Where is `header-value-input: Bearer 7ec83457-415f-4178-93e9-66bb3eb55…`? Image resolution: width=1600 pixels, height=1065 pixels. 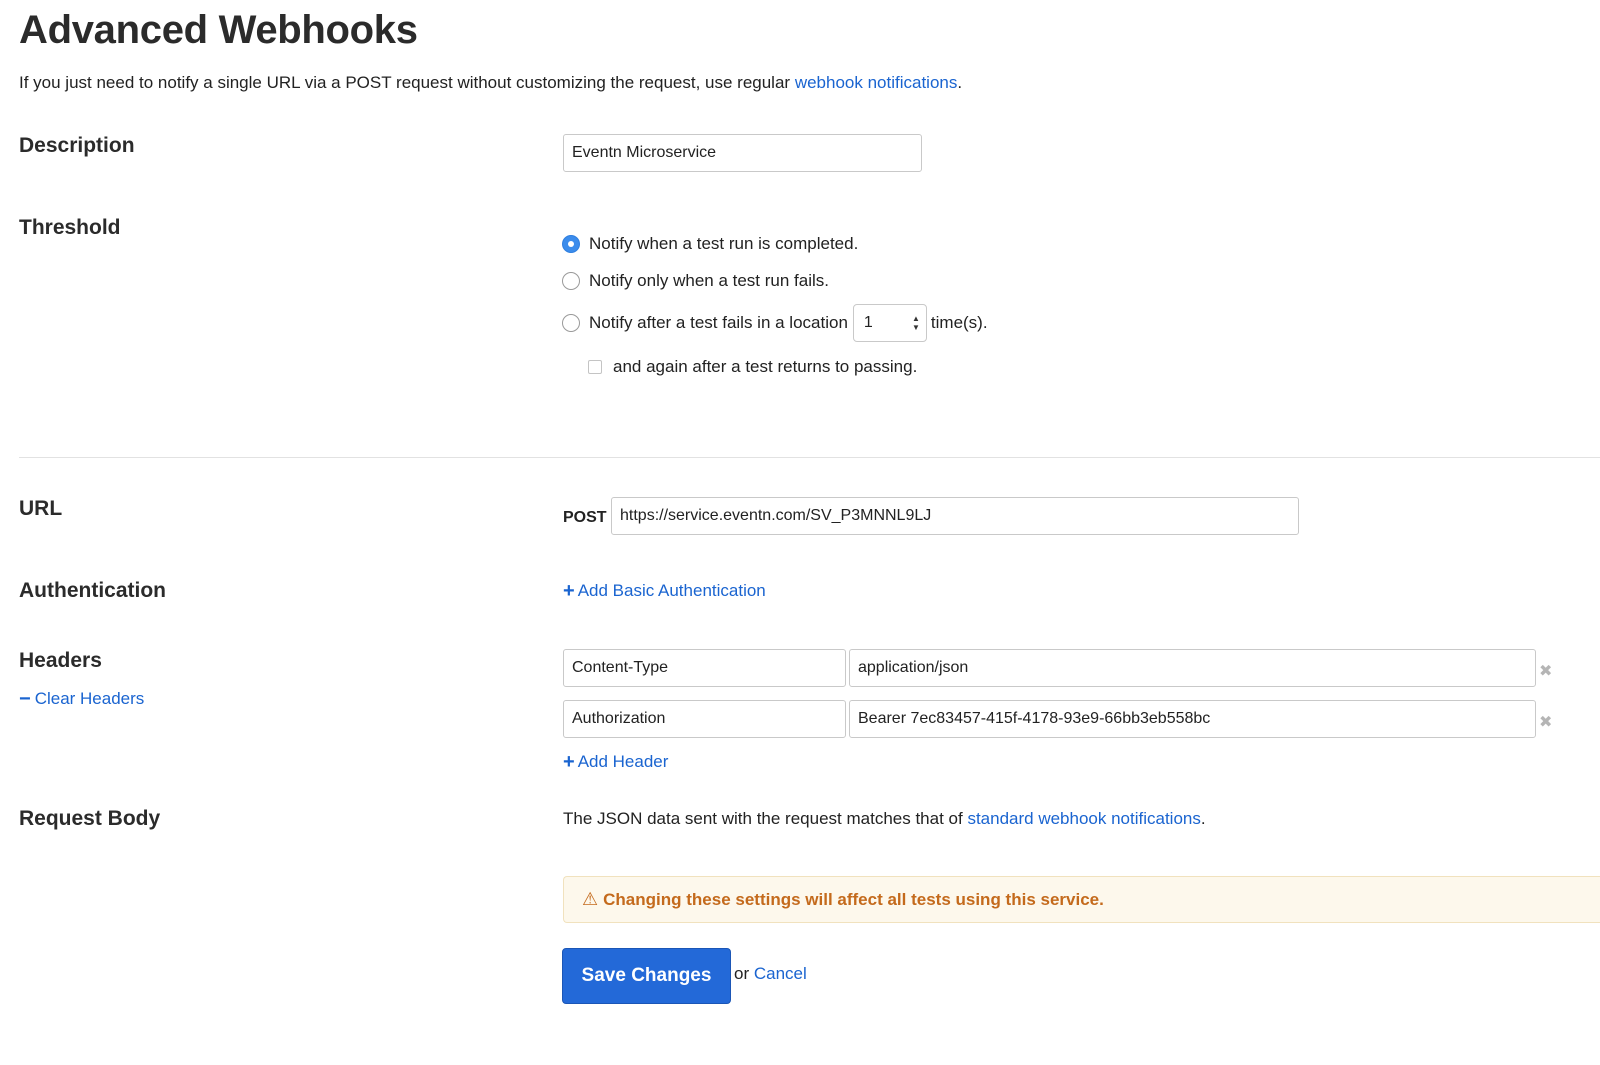
header-value-input: Bearer 7ec83457-415f-4178-93e9-66bb3eb55… is located at coordinates (1192, 719).